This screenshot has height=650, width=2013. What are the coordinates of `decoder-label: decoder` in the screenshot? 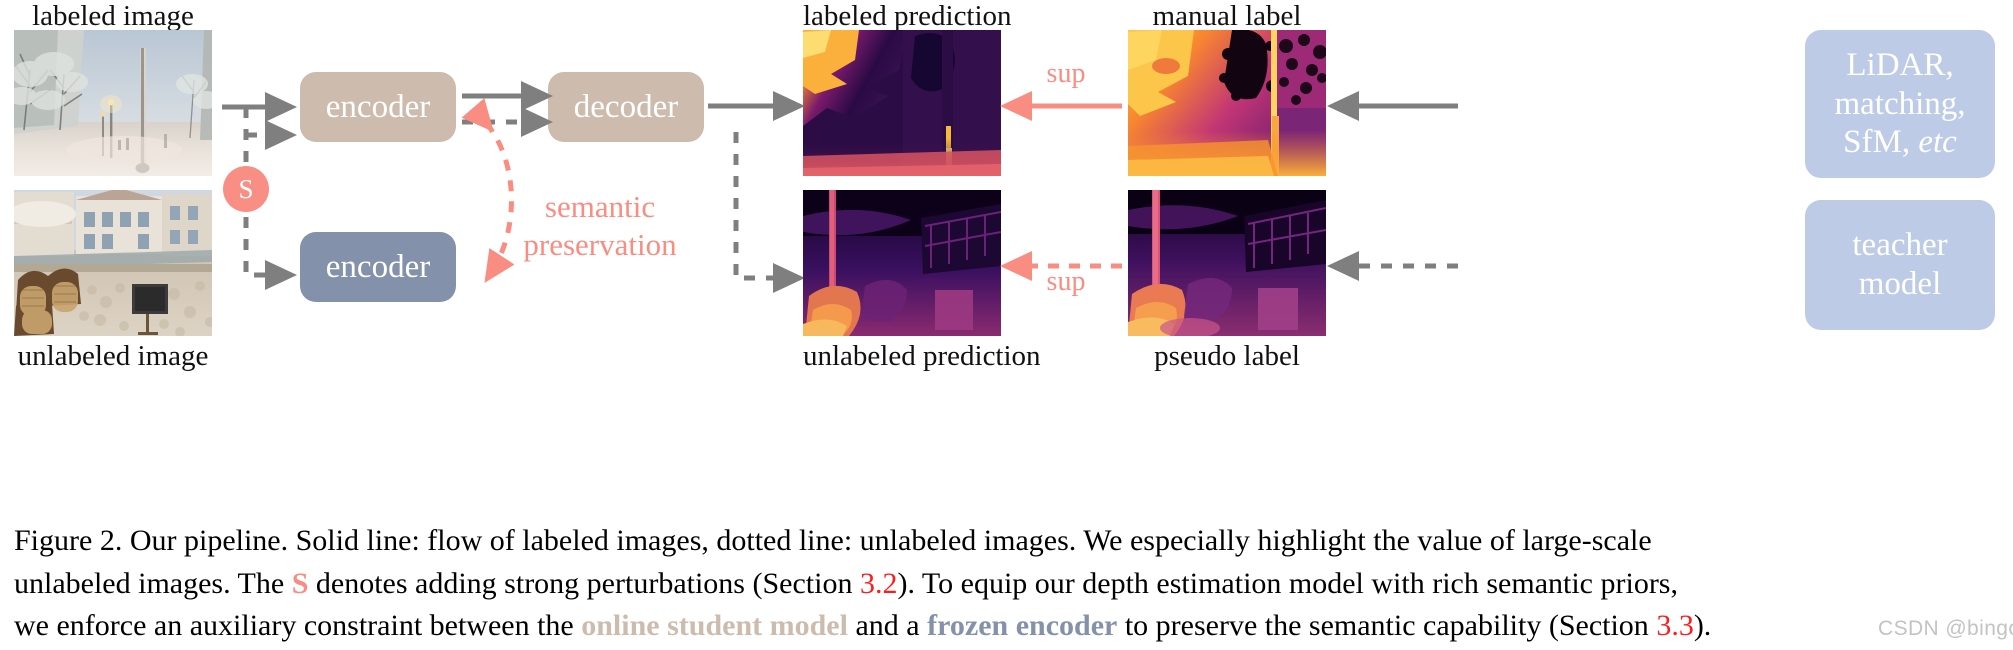 It's located at (626, 106).